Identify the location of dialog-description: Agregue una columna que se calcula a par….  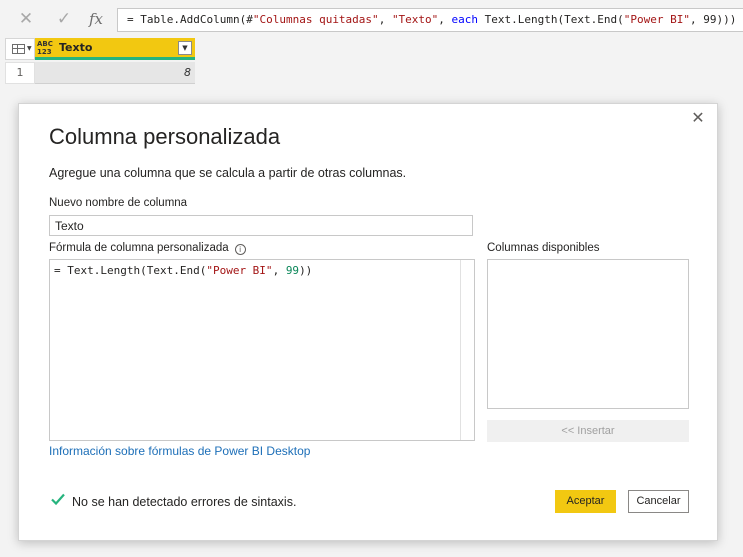
(228, 173).